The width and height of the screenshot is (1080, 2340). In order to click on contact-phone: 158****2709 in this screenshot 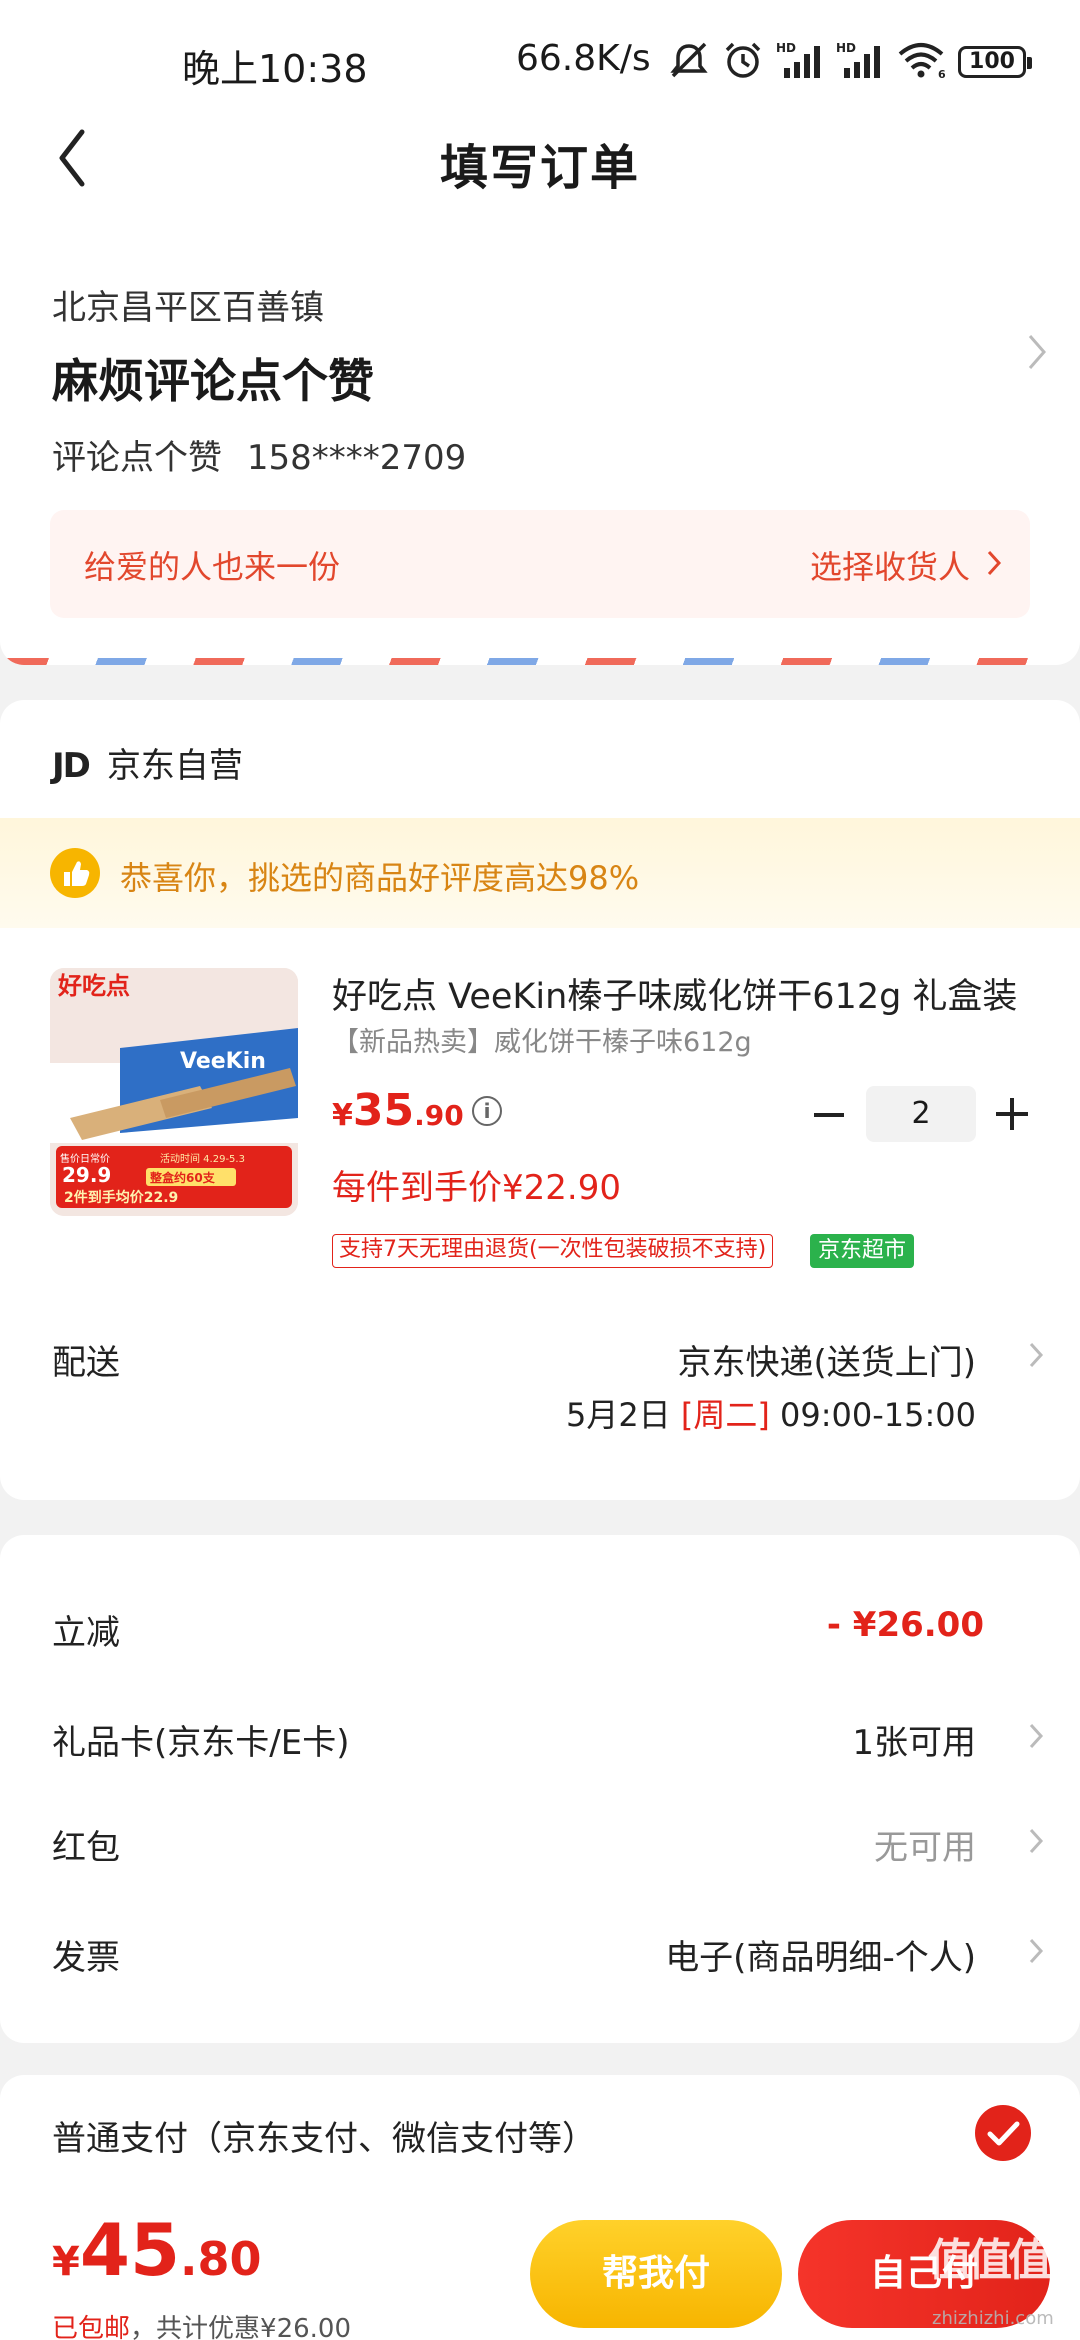, I will do `click(356, 458)`.